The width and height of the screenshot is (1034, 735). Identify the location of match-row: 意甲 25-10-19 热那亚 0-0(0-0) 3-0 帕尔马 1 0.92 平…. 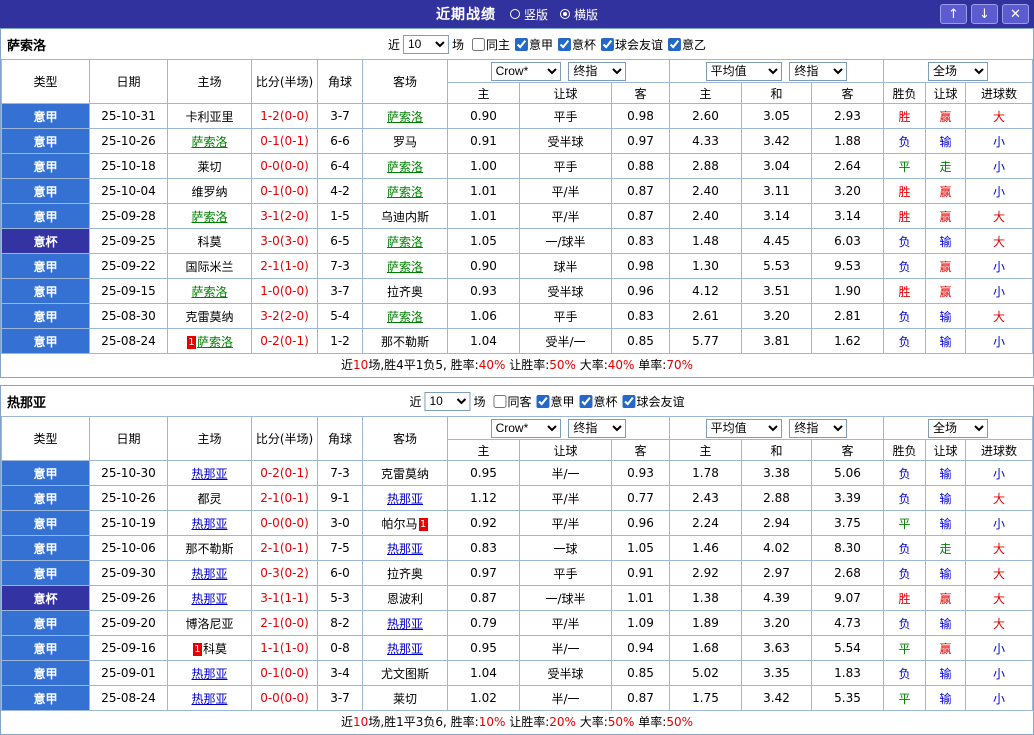
(517, 523).